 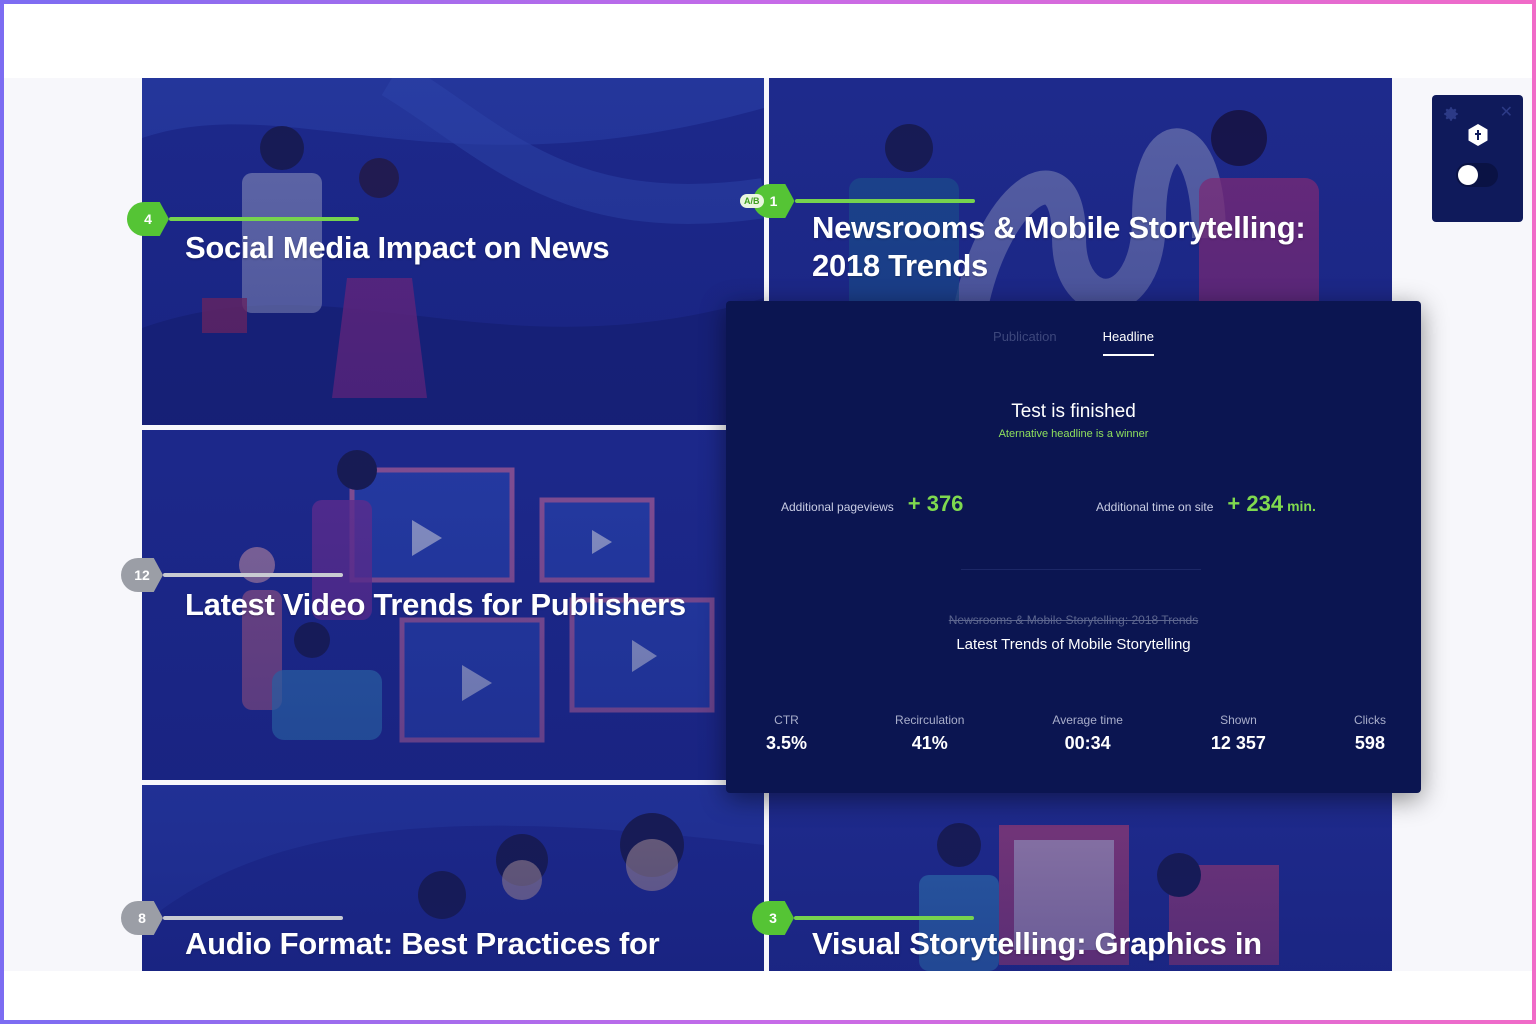 What do you see at coordinates (148, 219) in the screenshot?
I see `rank-badge: 4` at bounding box center [148, 219].